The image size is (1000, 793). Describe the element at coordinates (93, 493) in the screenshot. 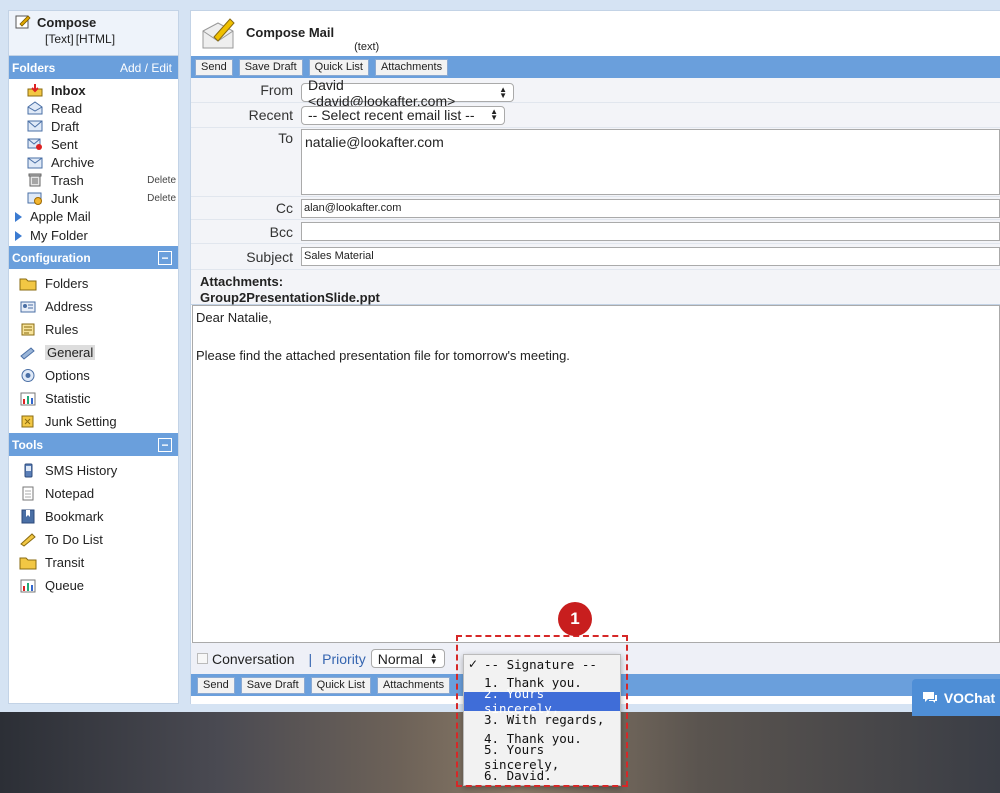

I see `tool-item-notepad: Notepad` at that location.